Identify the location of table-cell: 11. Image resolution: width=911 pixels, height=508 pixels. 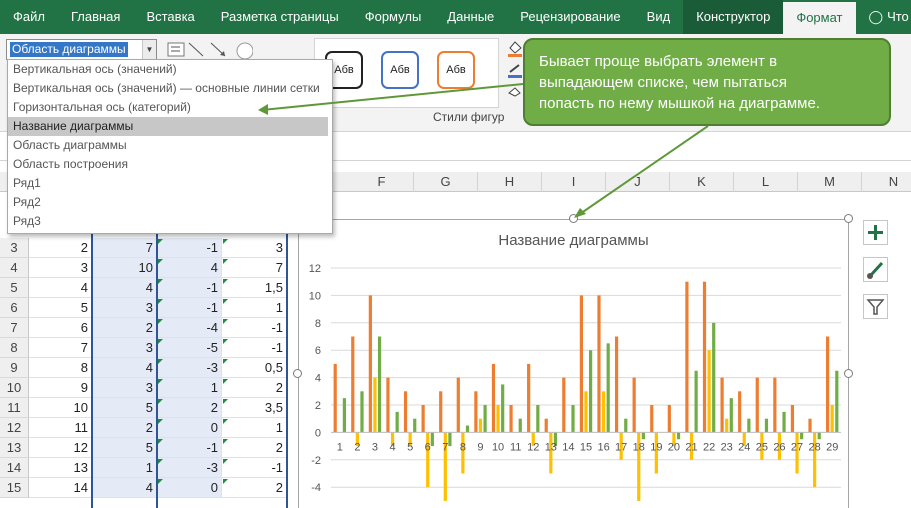
(60, 428).